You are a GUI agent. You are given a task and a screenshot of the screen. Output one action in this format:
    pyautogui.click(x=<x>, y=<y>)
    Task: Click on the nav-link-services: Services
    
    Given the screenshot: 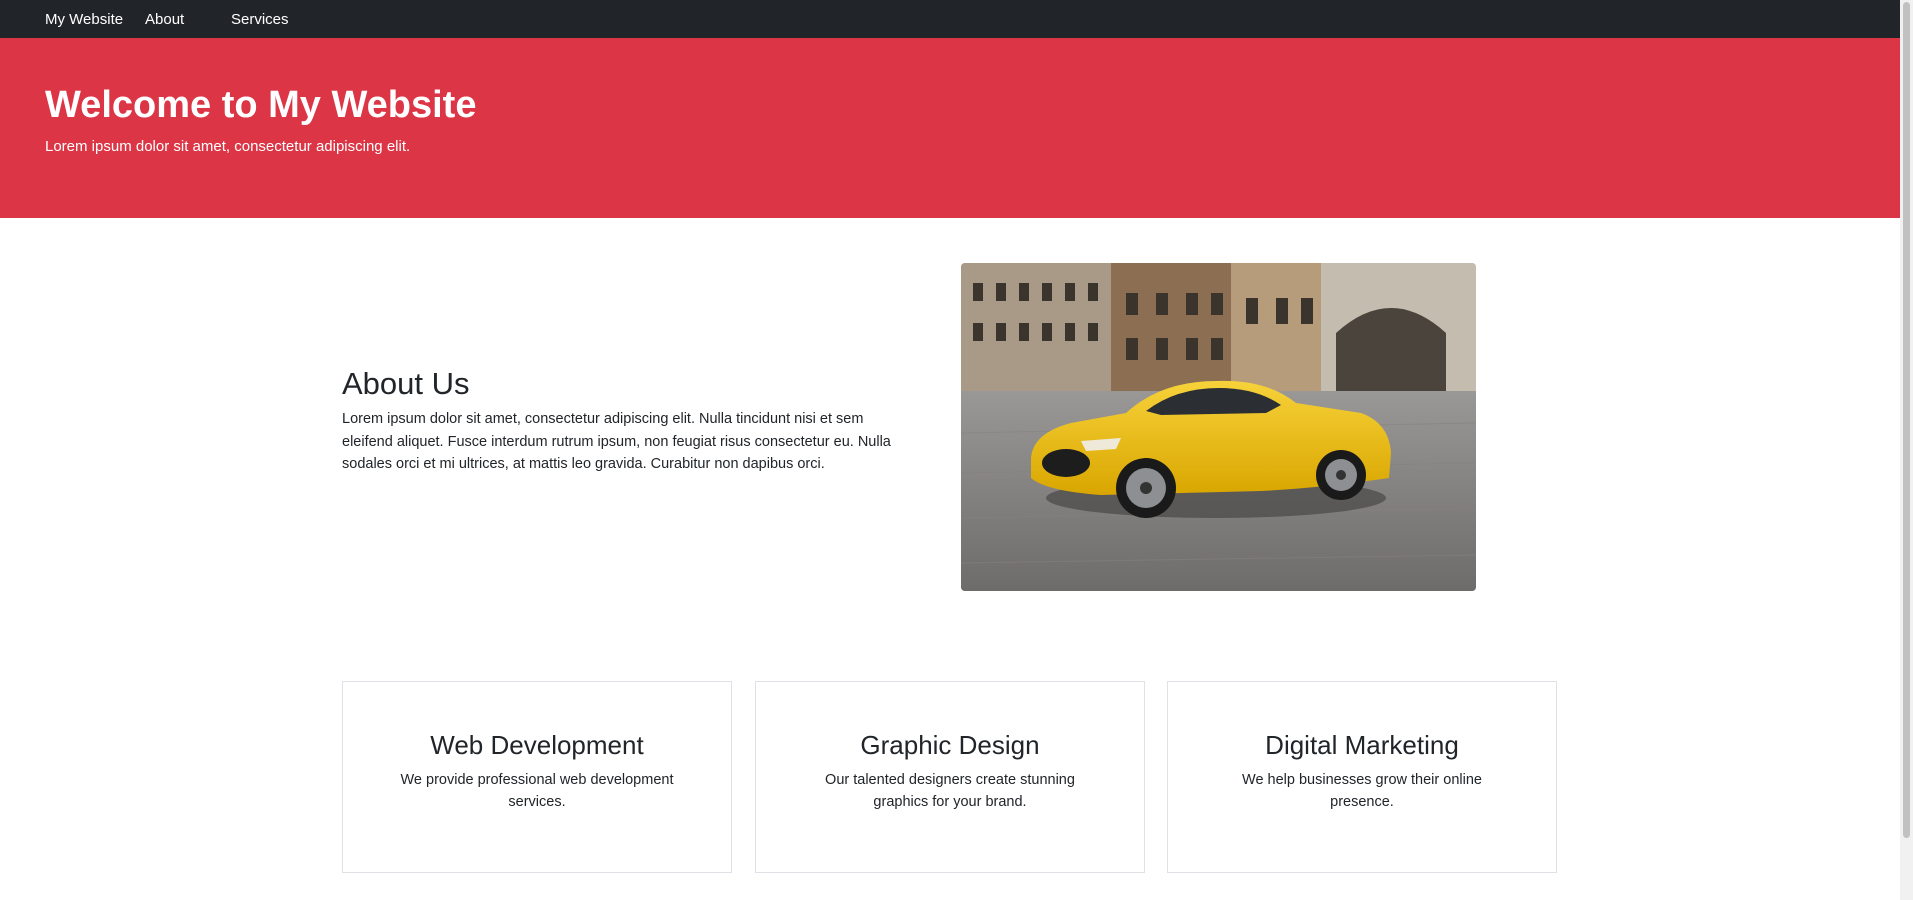 What is the action you would take?
    pyautogui.click(x=260, y=19)
    